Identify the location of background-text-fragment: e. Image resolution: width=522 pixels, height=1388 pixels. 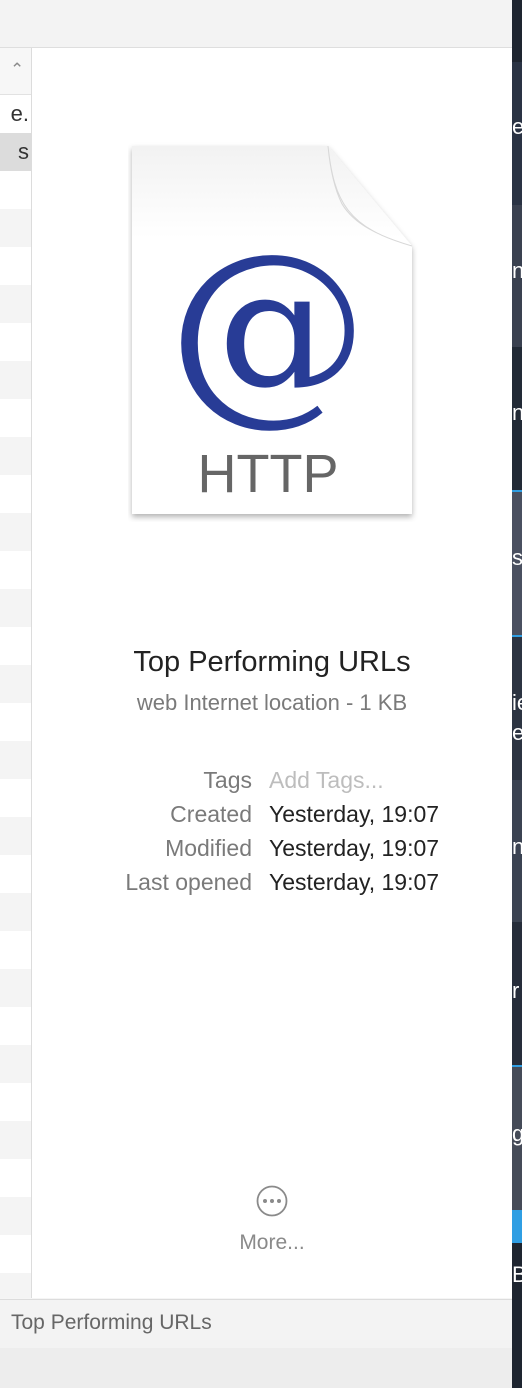
(517, 126).